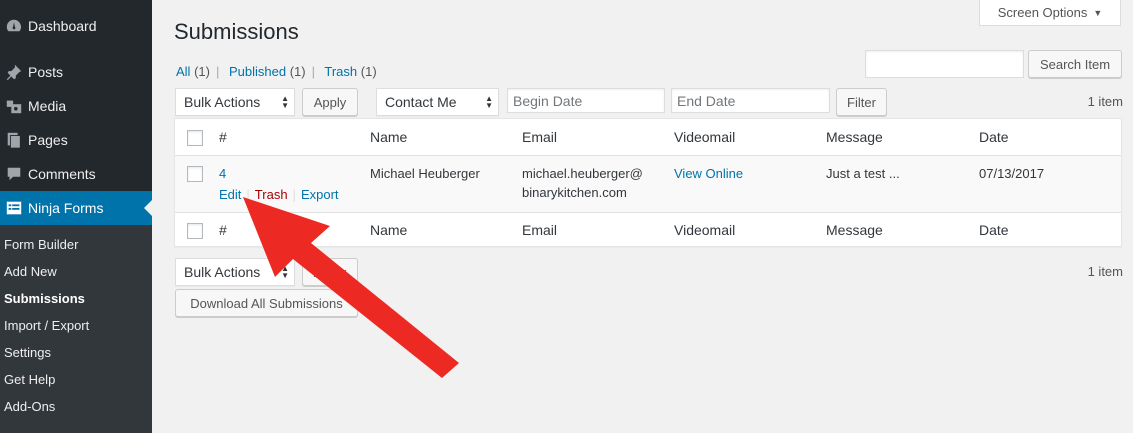 Image resolution: width=1133 pixels, height=433 pixels. What do you see at coordinates (648, 137) in the screenshot?
I see `table-header-row: # Name Email Videomail Message Date` at bounding box center [648, 137].